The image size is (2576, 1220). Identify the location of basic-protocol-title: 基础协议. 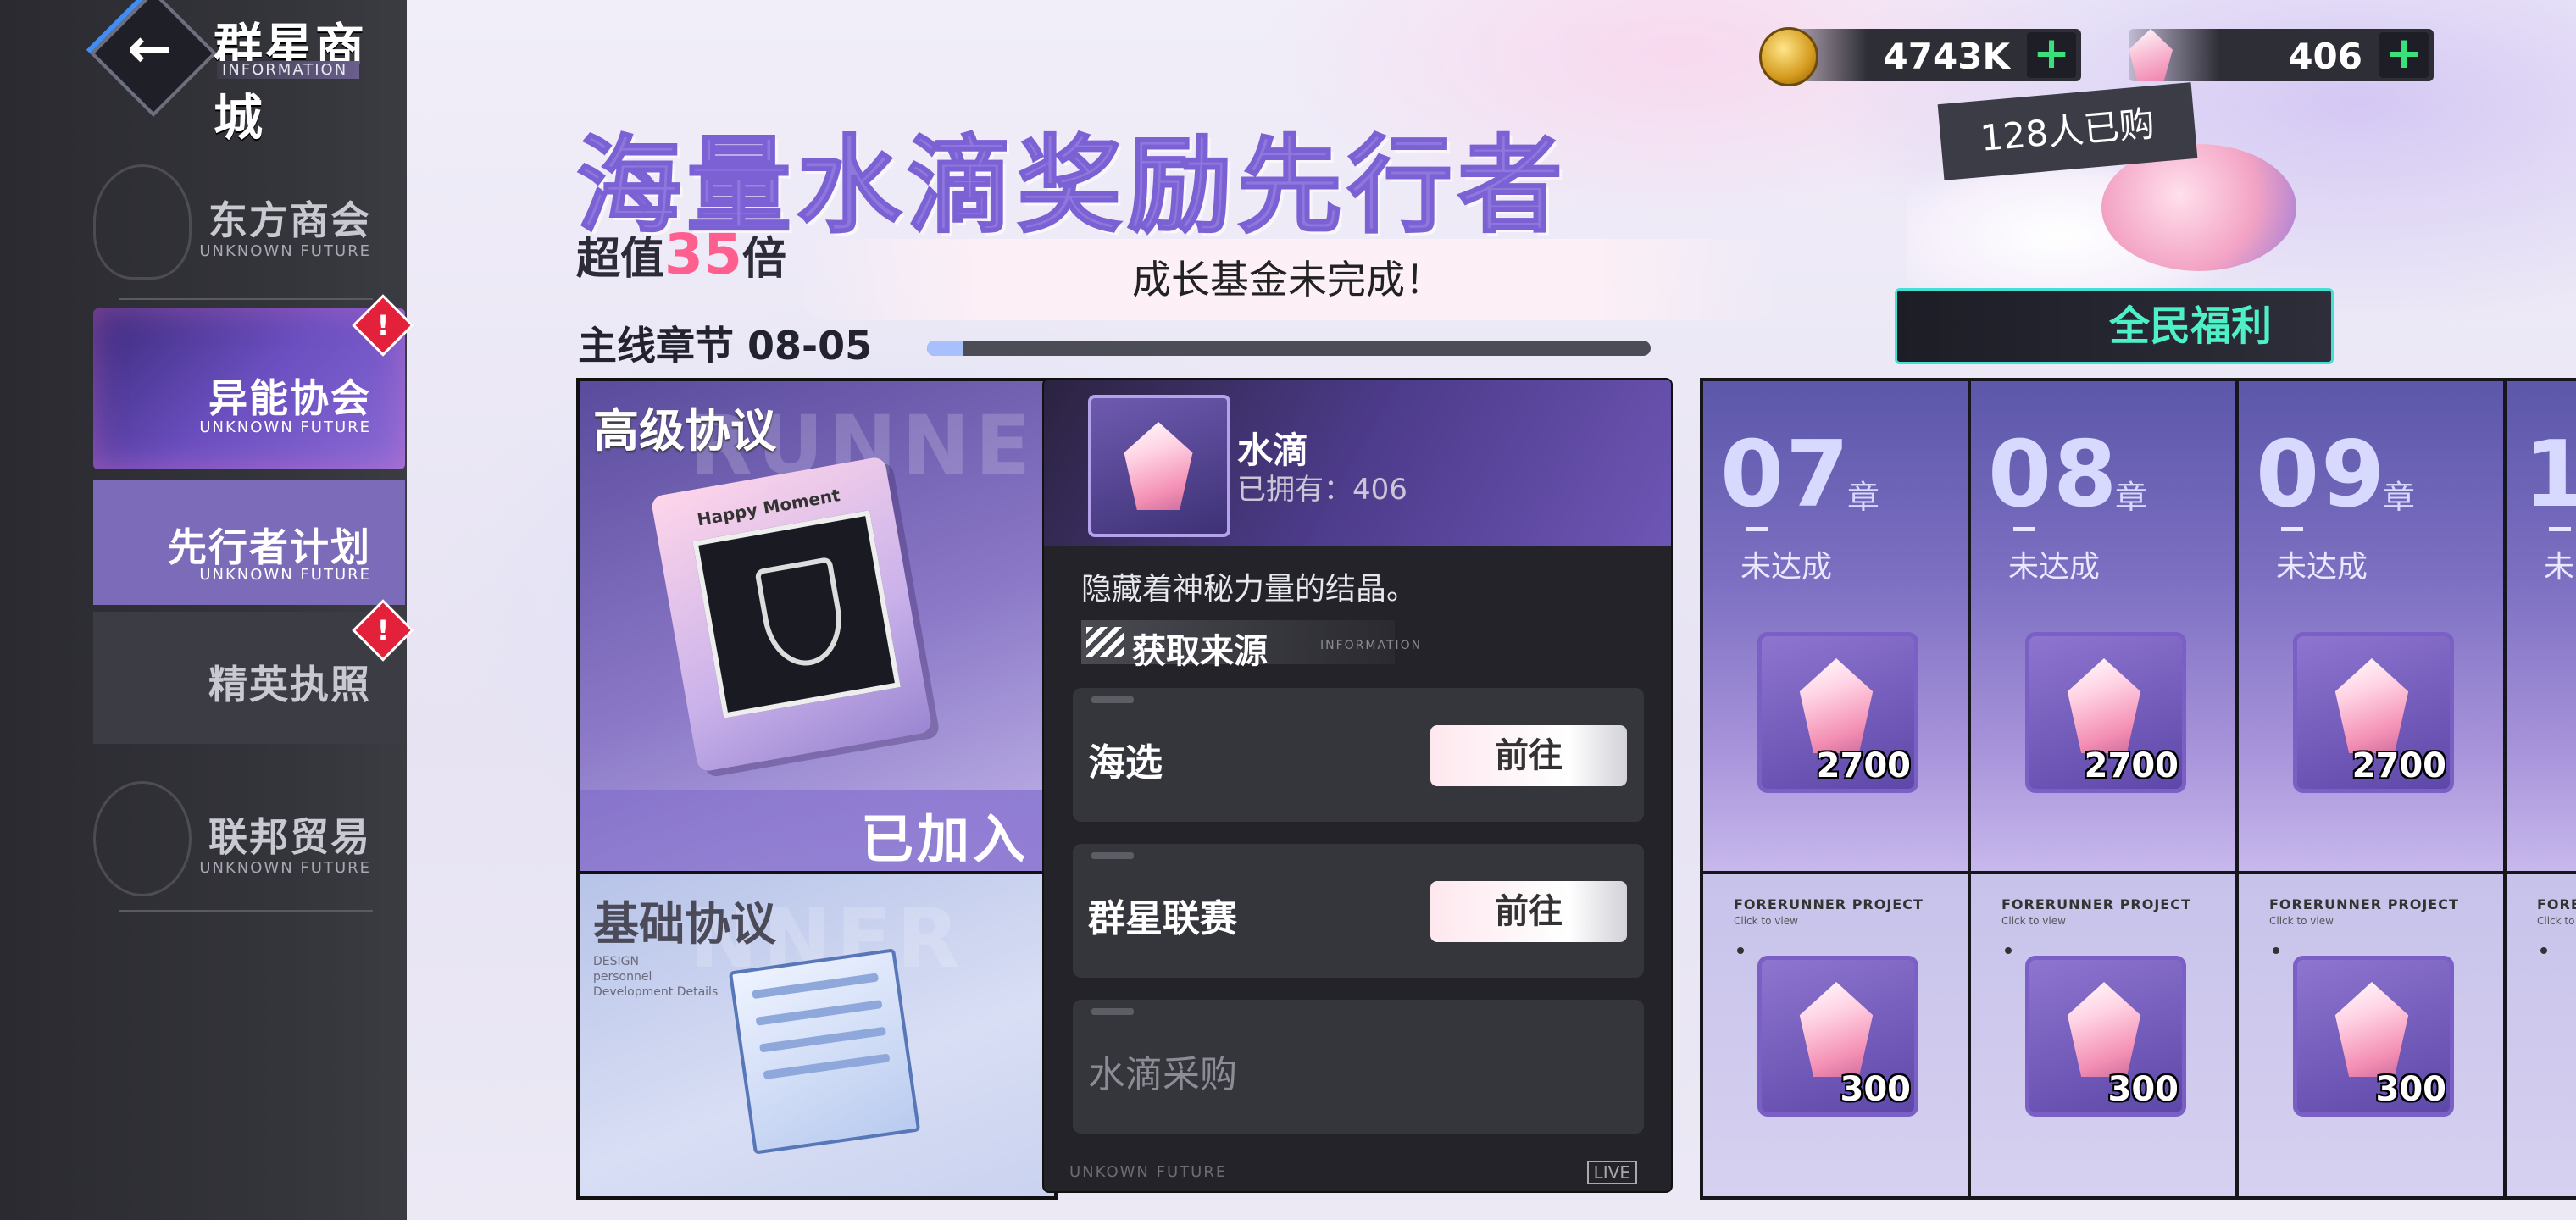
(684, 924).